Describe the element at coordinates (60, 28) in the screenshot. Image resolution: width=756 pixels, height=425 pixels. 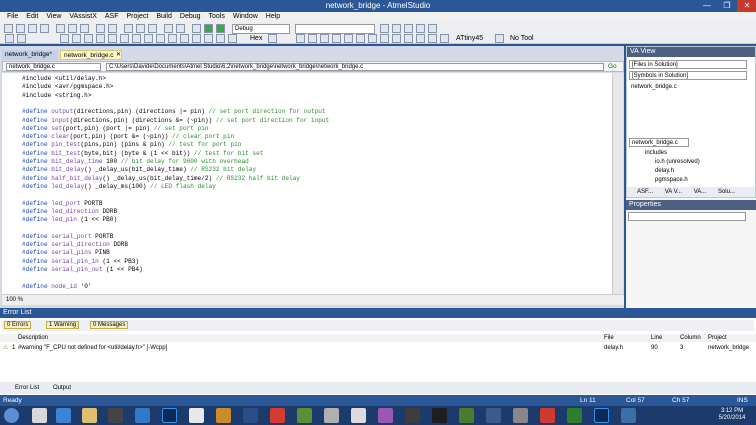
I see `cut-icon` at that location.